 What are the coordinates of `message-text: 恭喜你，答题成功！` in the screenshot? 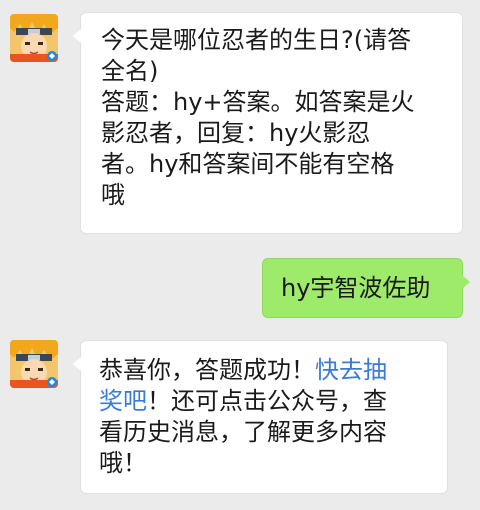 It's located at (207, 370).